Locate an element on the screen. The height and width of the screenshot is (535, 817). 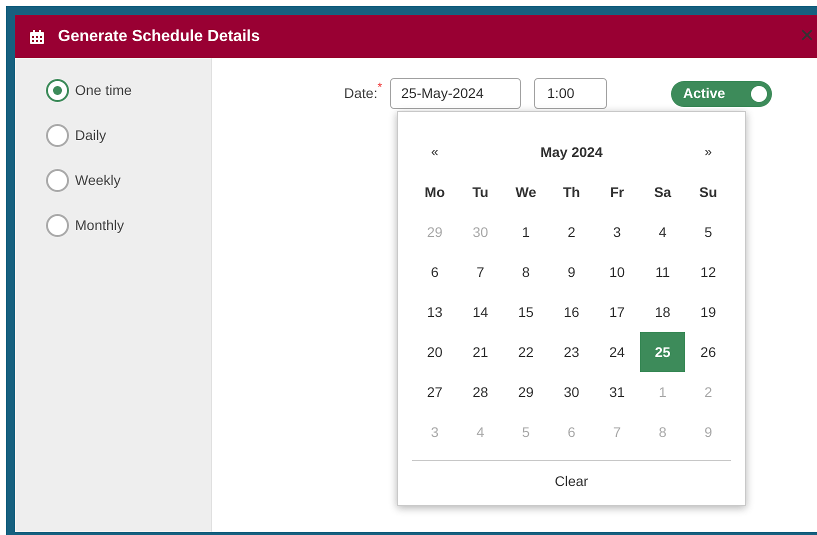
calendar-day: 25 is located at coordinates (663, 352).